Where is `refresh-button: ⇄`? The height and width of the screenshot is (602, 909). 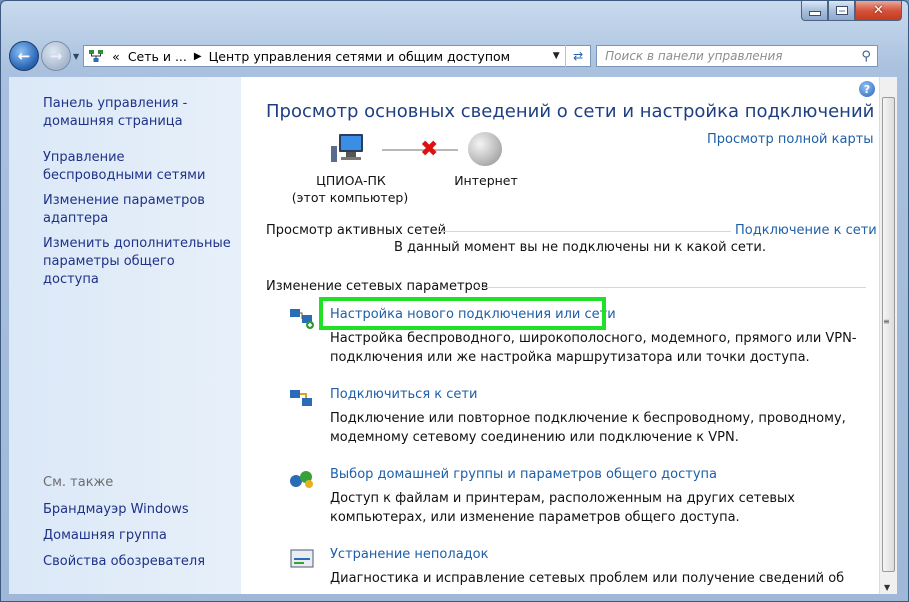
refresh-button: ⇄ is located at coordinates (577, 56).